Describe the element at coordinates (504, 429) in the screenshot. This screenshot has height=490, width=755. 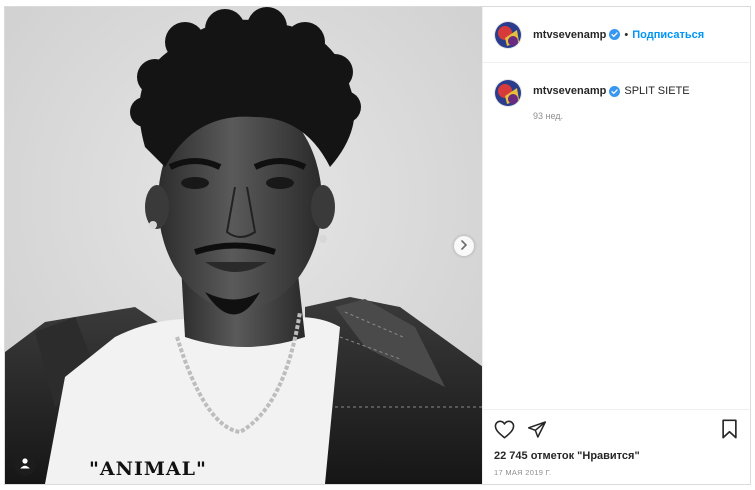
I see `heart-icon` at that location.